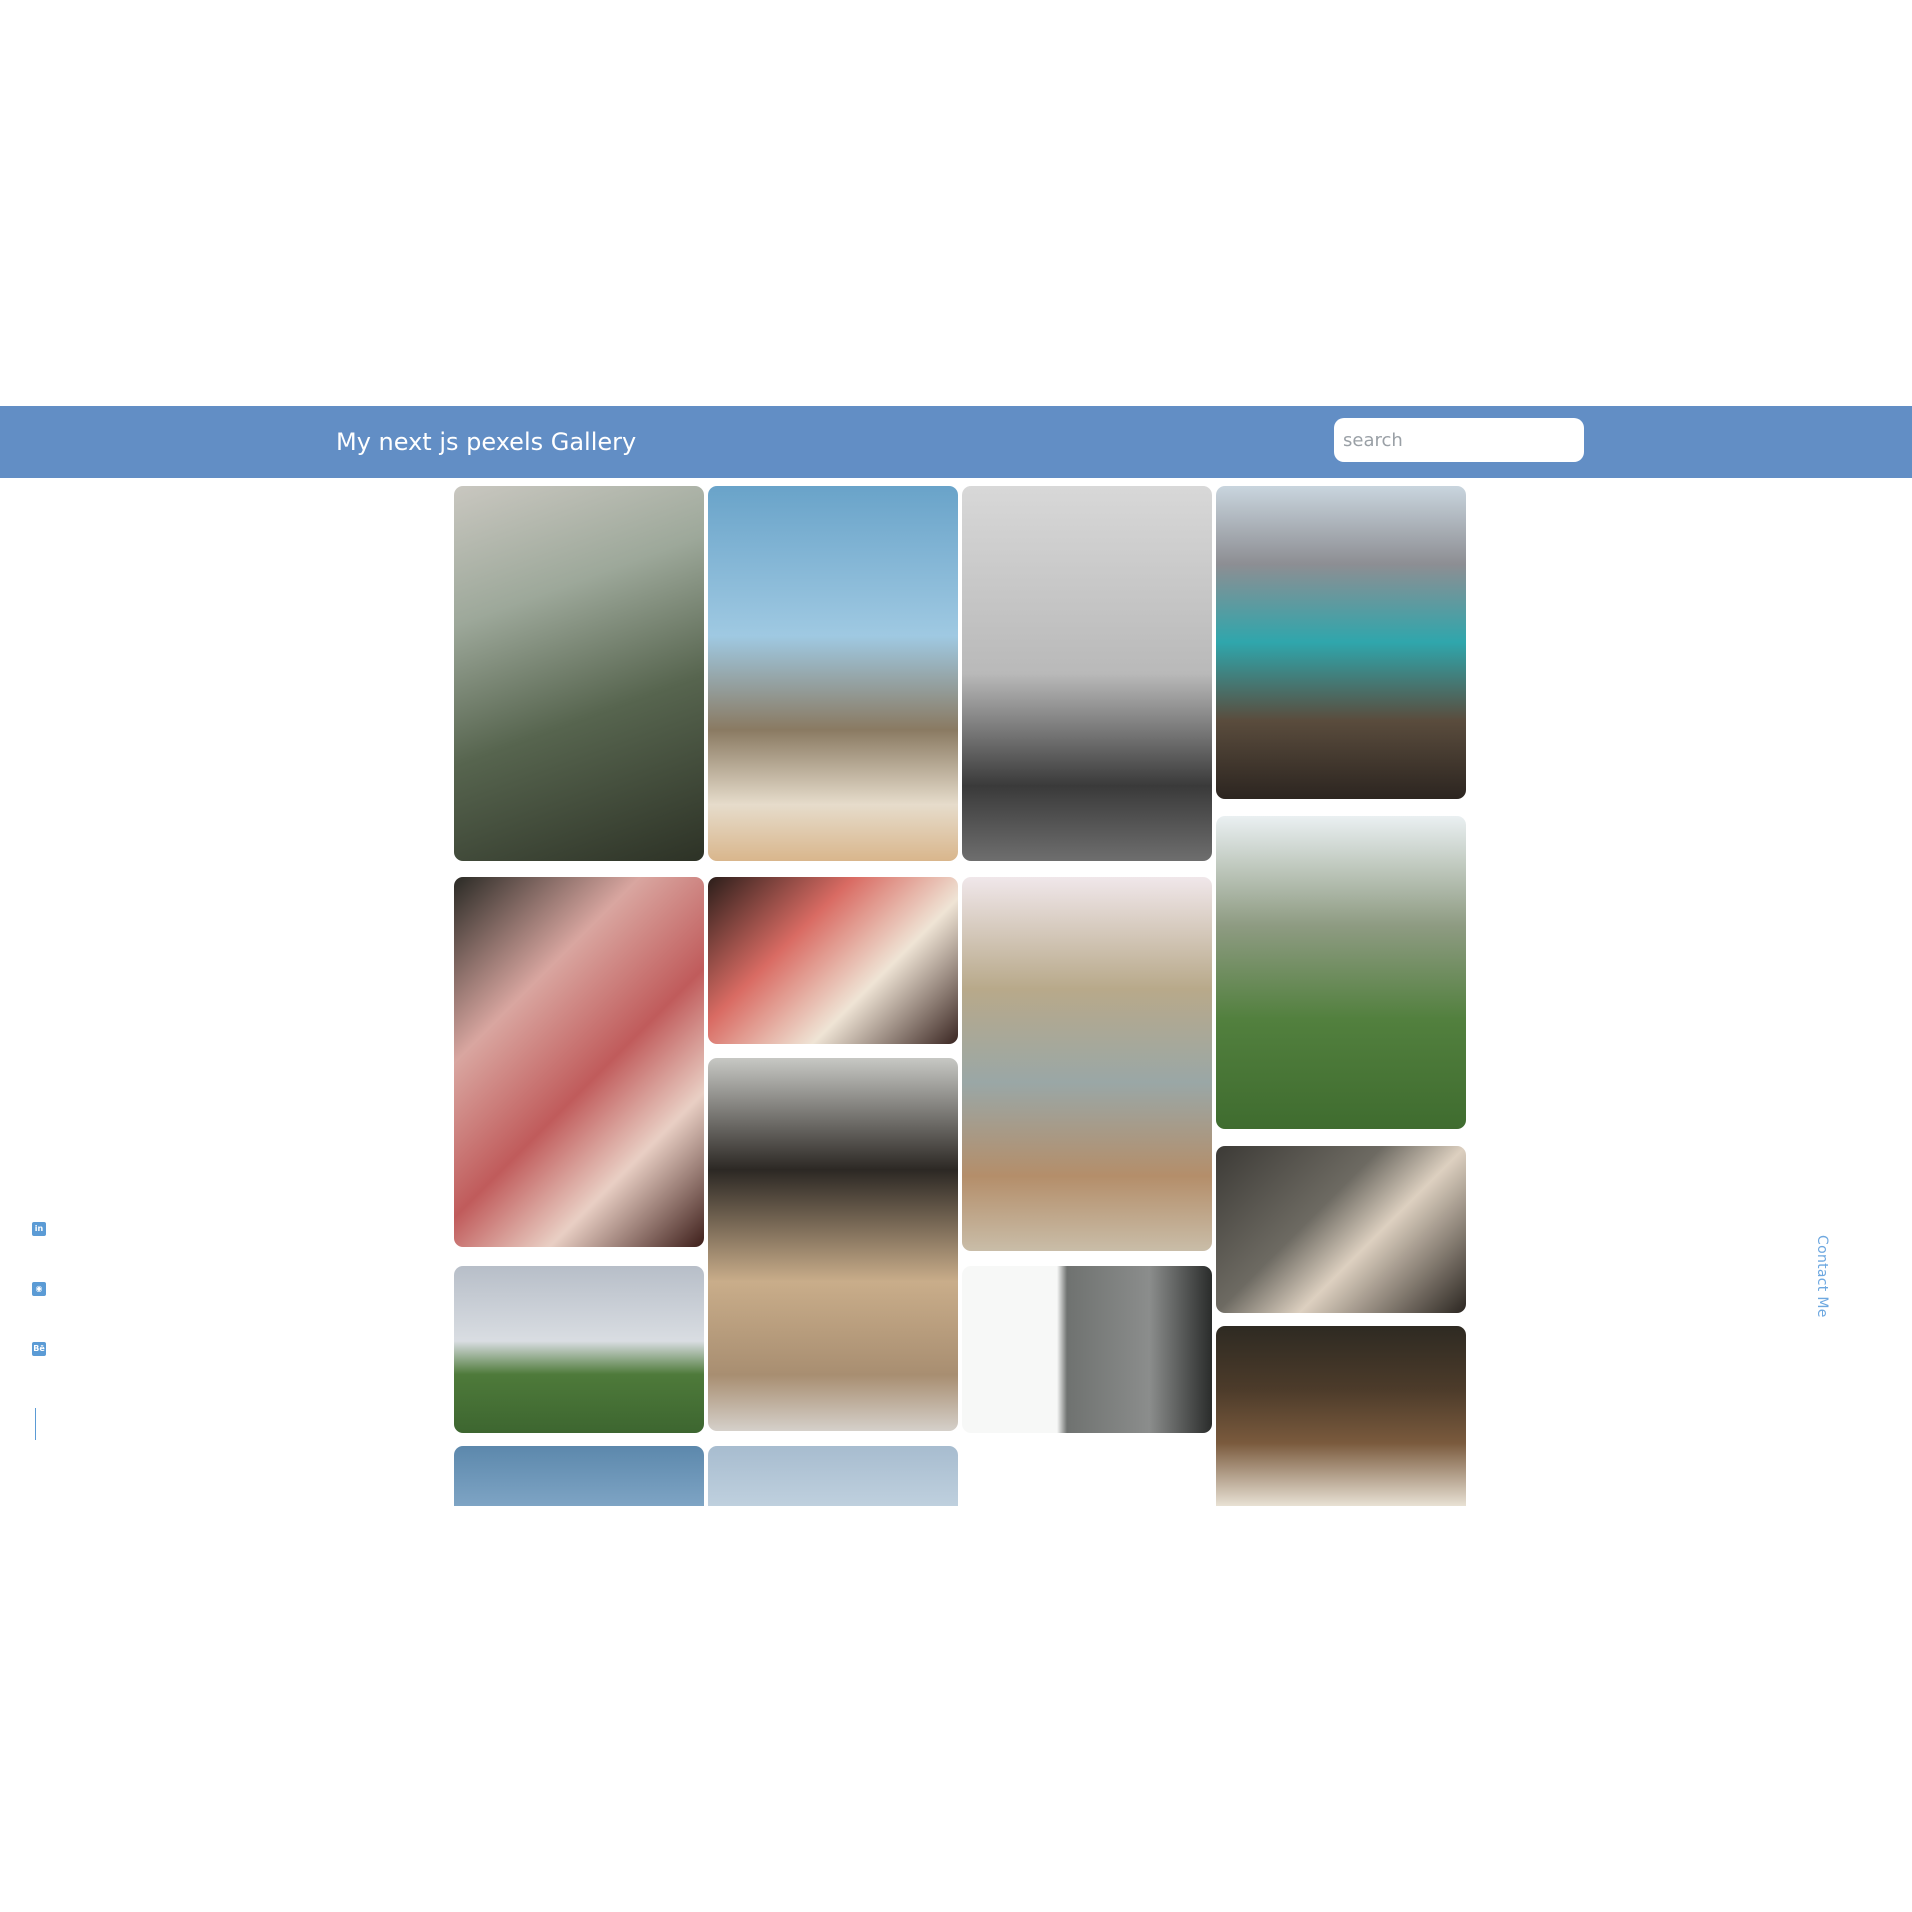 This screenshot has width=1912, height=1912. Describe the element at coordinates (1087, 673) in the screenshot. I see `photo-bw-woman-mirror` at that location.